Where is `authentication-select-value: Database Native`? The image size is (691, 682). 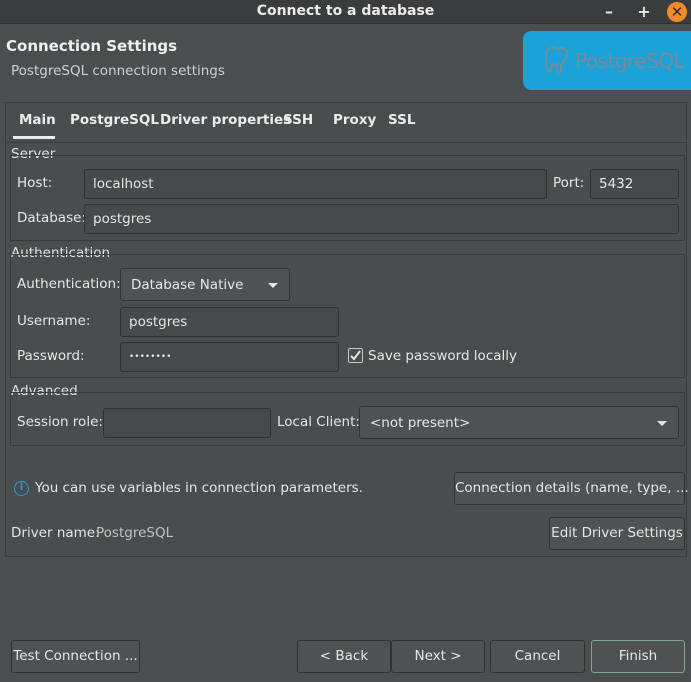 authentication-select-value: Database Native is located at coordinates (187, 285).